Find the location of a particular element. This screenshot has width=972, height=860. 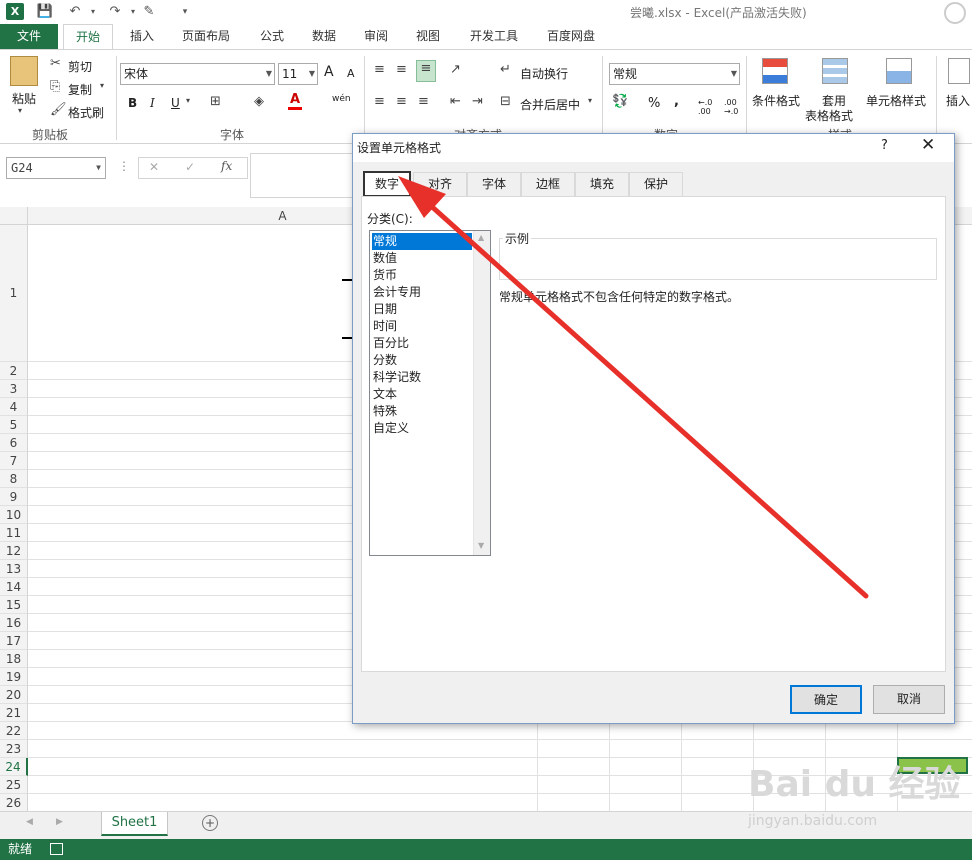

watermark-brand: Bai du 经验 is located at coordinates (854, 784).